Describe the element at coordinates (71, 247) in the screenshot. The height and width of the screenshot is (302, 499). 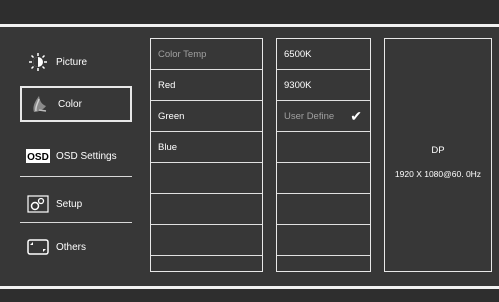
I see `sidebar-item-label: Others` at that location.